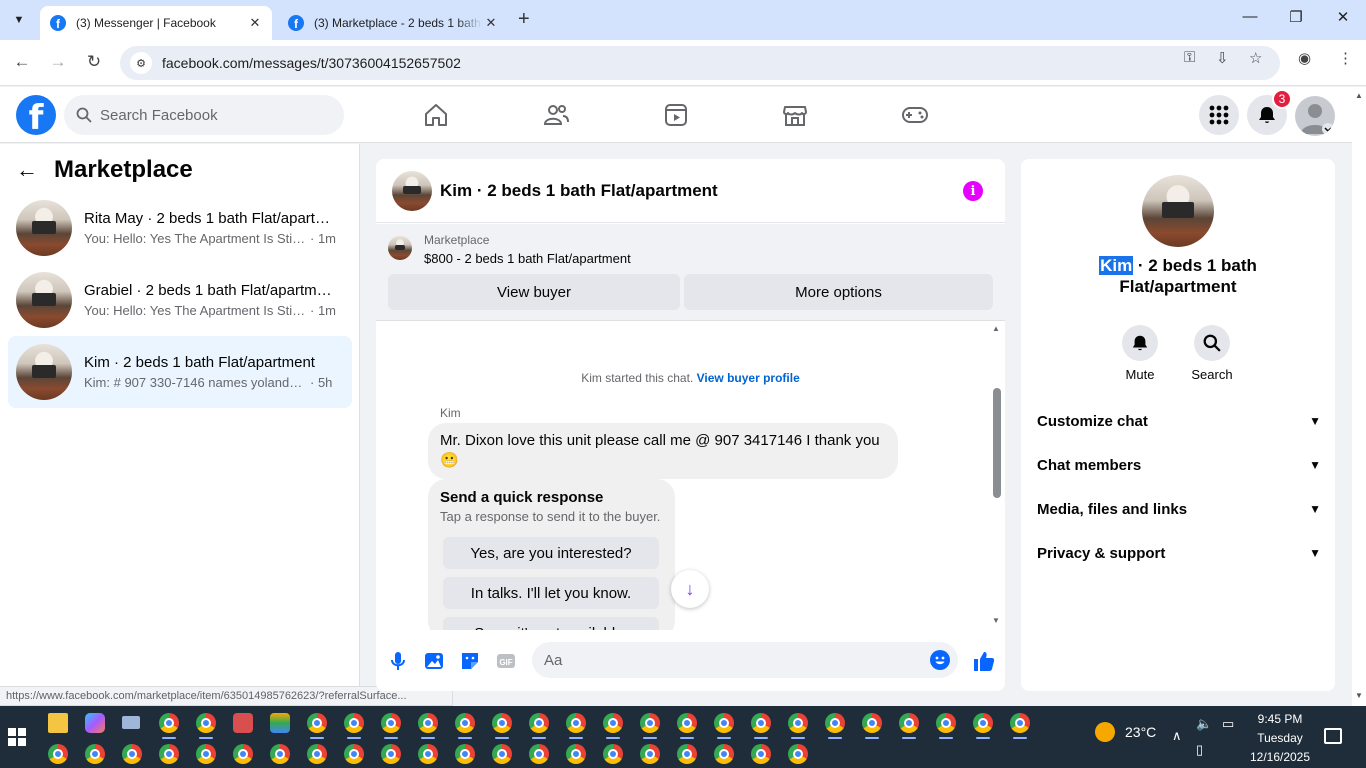  What do you see at coordinates (22, 62) in the screenshot?
I see `back-button: ←` at bounding box center [22, 62].